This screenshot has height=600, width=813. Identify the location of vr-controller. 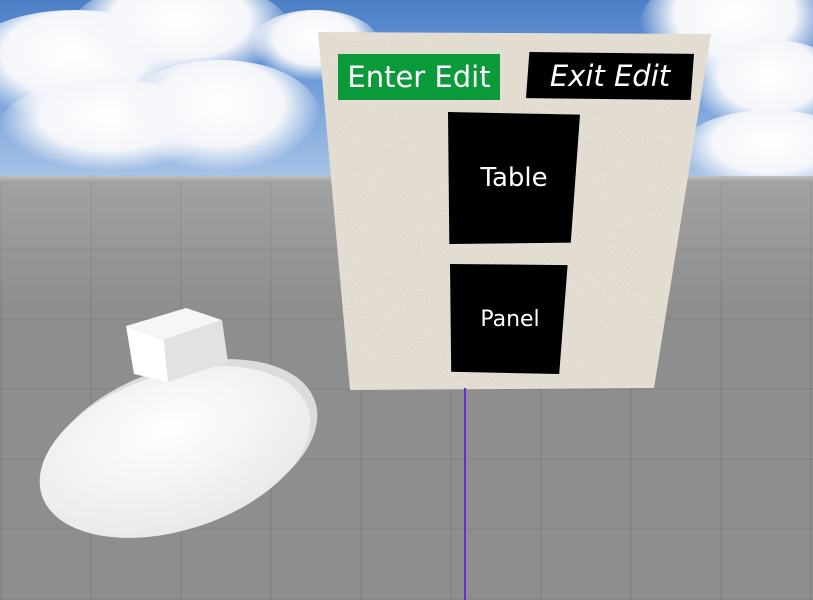
(178, 423).